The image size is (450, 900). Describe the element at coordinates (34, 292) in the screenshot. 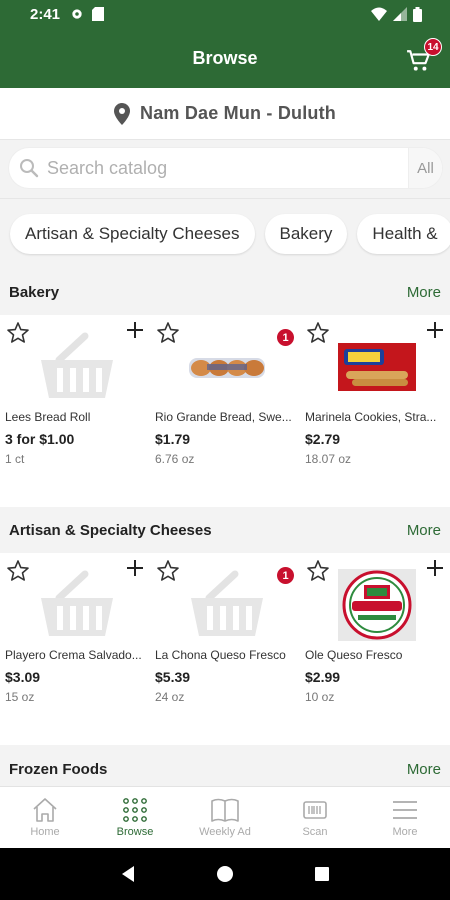

I see `section-title: Bakery` at that location.